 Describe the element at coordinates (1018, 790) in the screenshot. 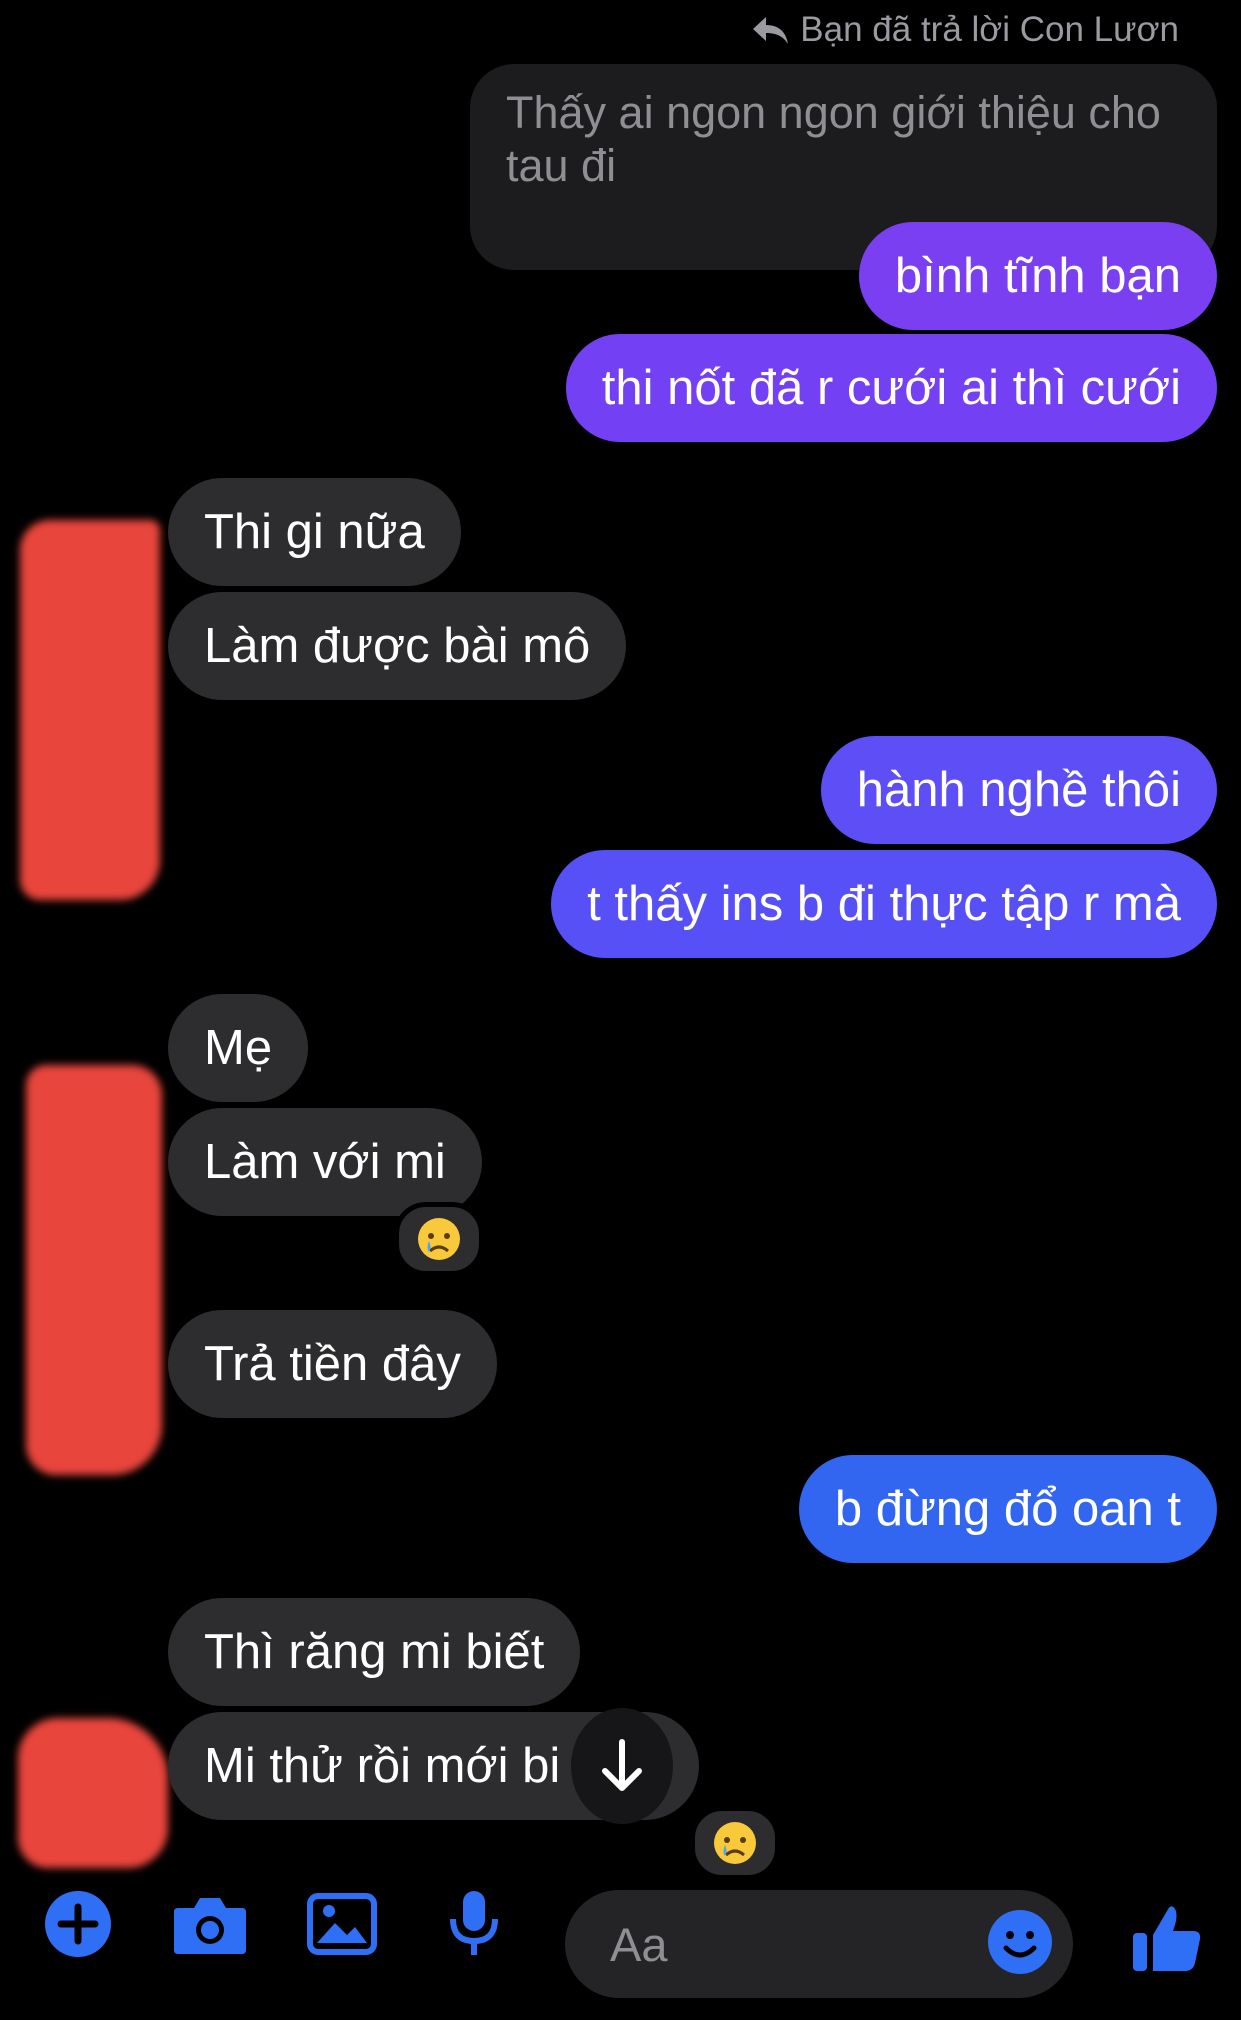

I see `message-bubble-outgoing: hành nghề thôi` at that location.